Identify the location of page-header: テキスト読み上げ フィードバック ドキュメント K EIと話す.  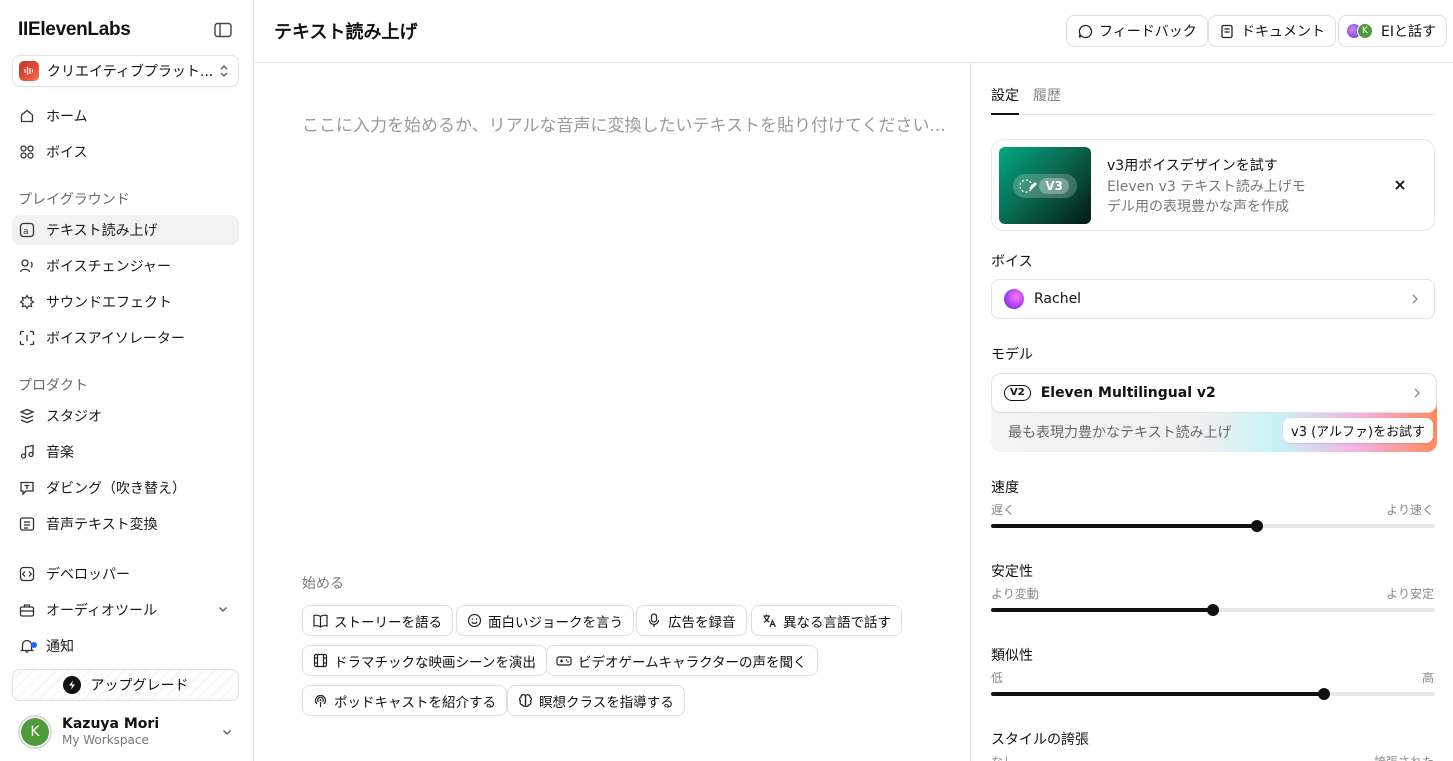
(853, 31).